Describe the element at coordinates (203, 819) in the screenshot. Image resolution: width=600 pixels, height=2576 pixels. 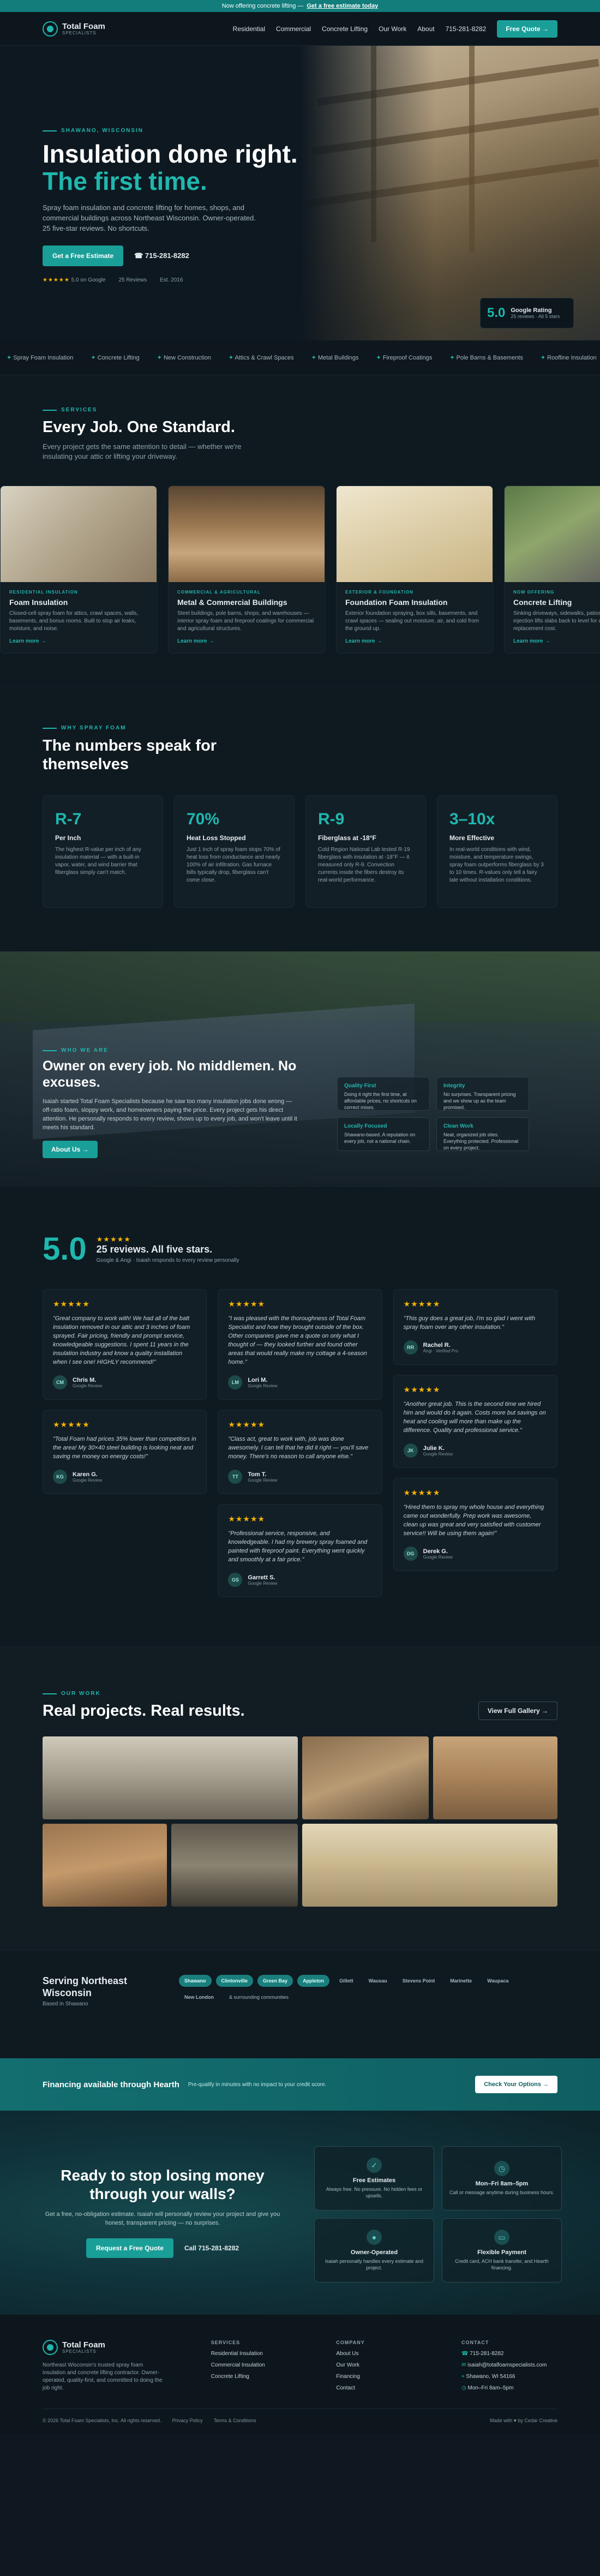
I see `stat-value: 70%` at that location.